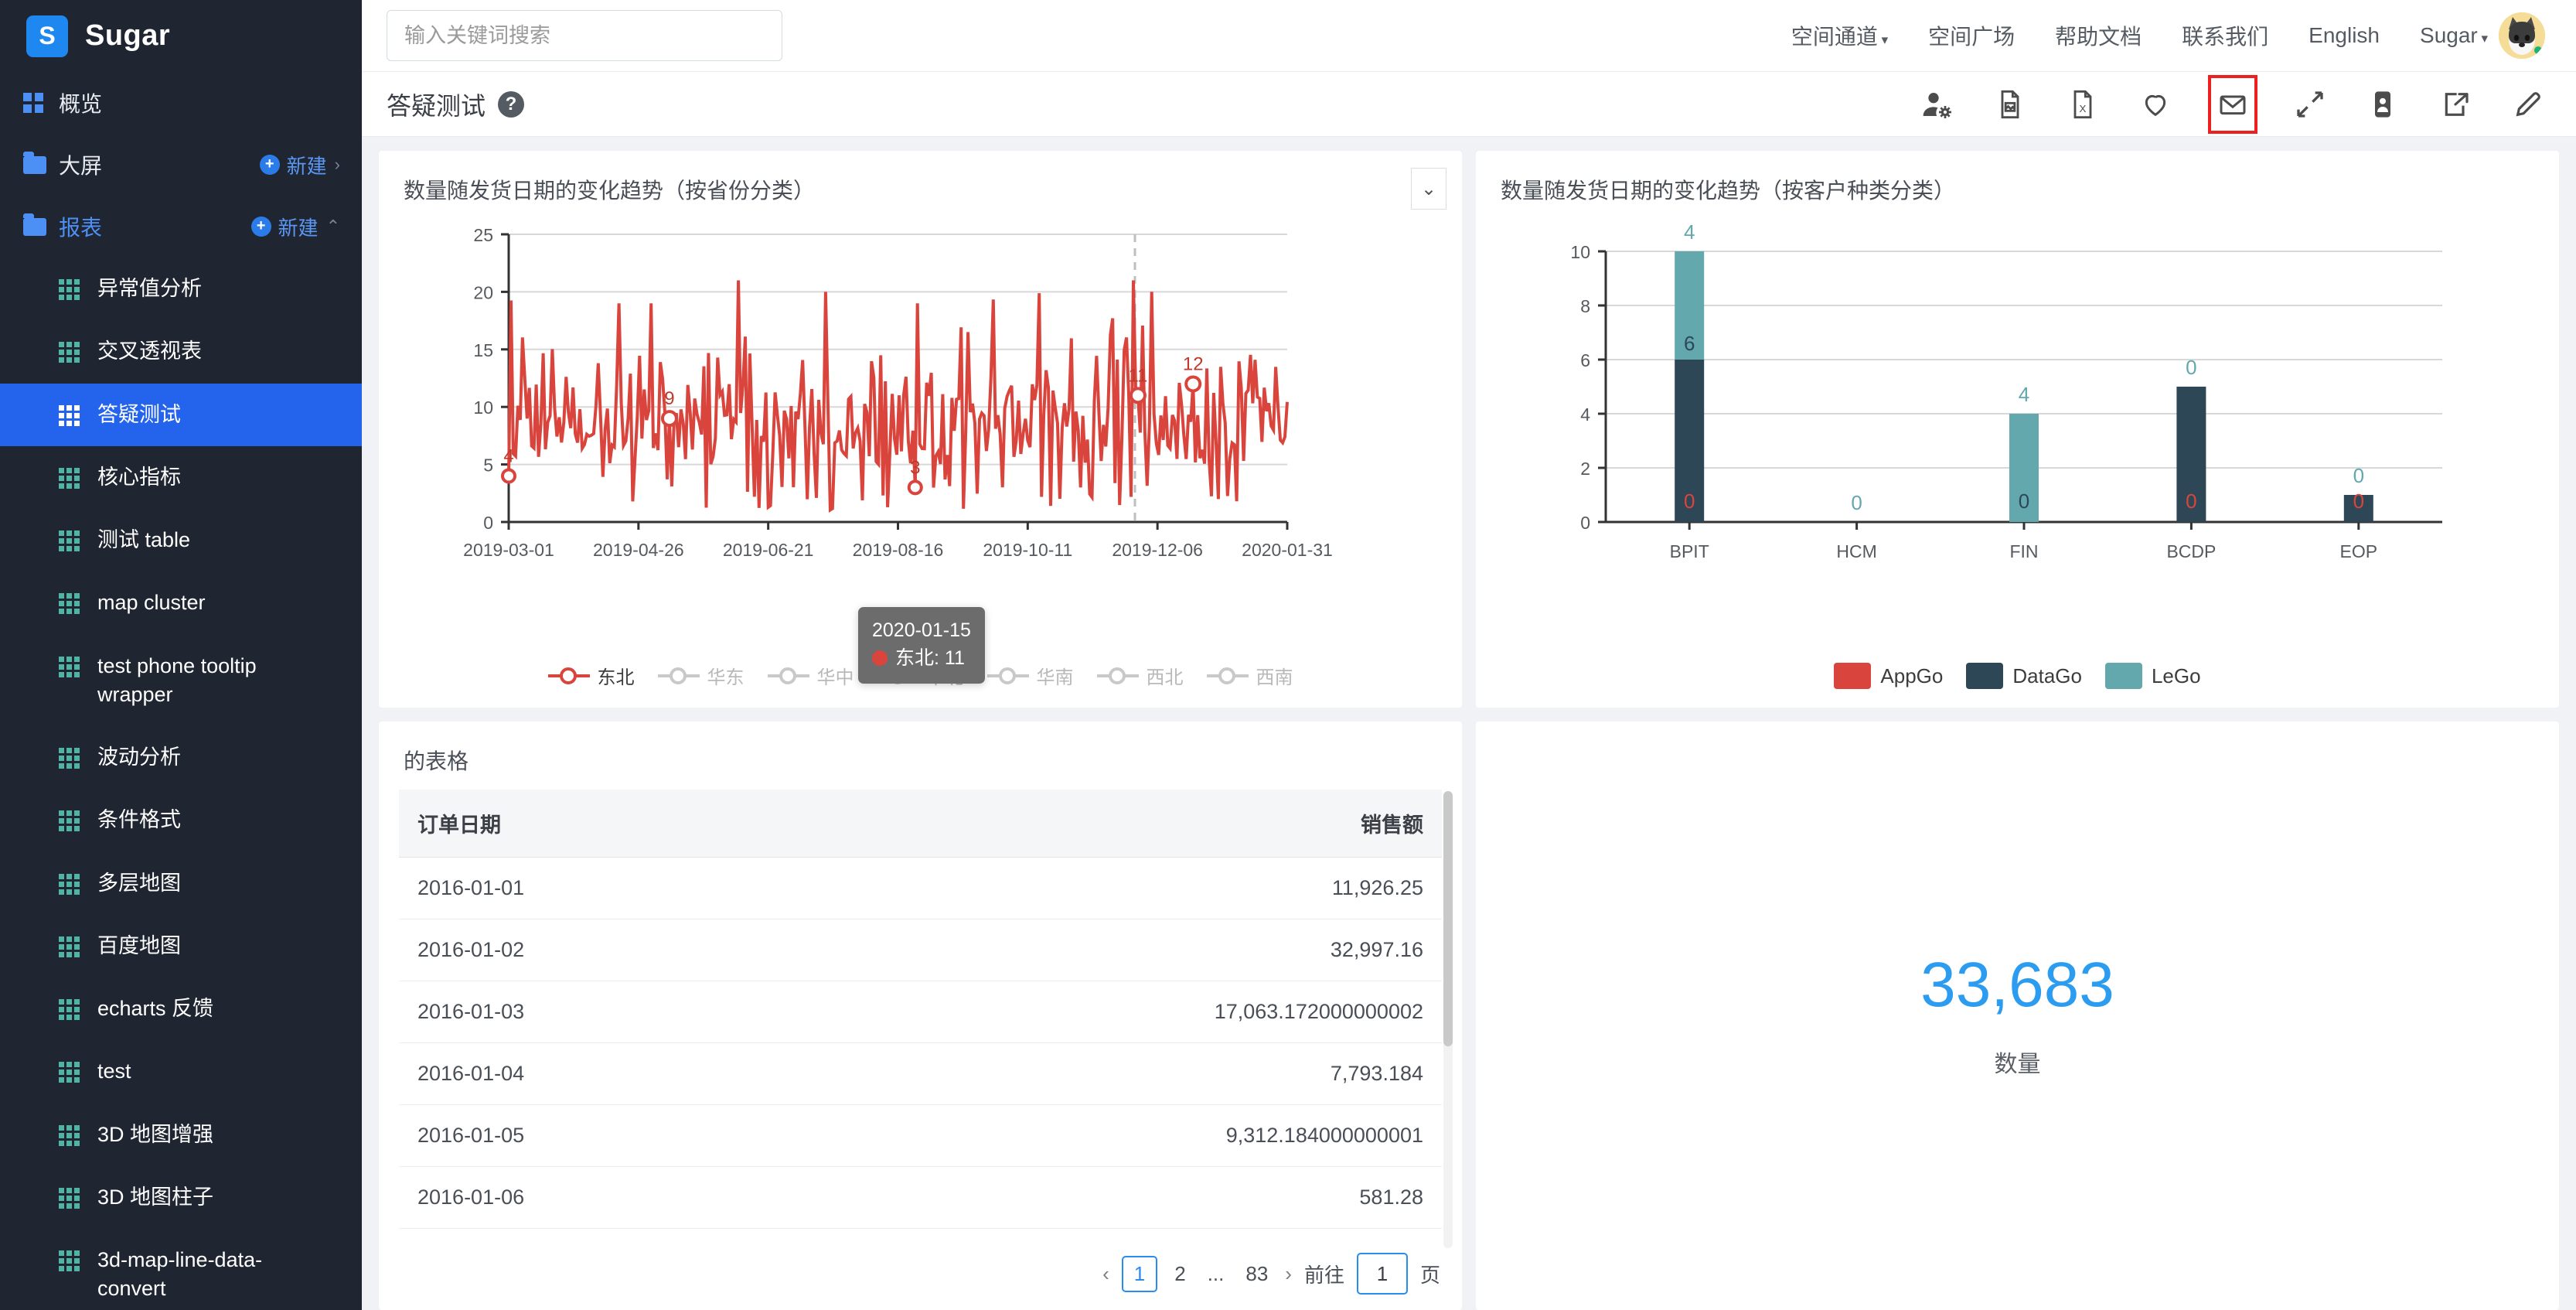  I want to click on user-settings-icon, so click(1937, 104).